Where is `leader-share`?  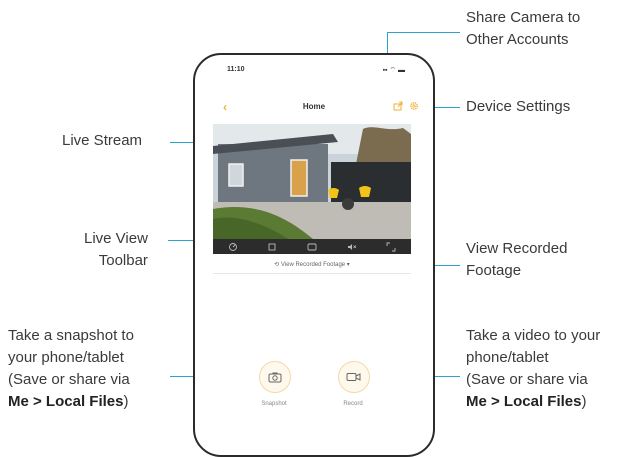 leader-share is located at coordinates (423, 32).